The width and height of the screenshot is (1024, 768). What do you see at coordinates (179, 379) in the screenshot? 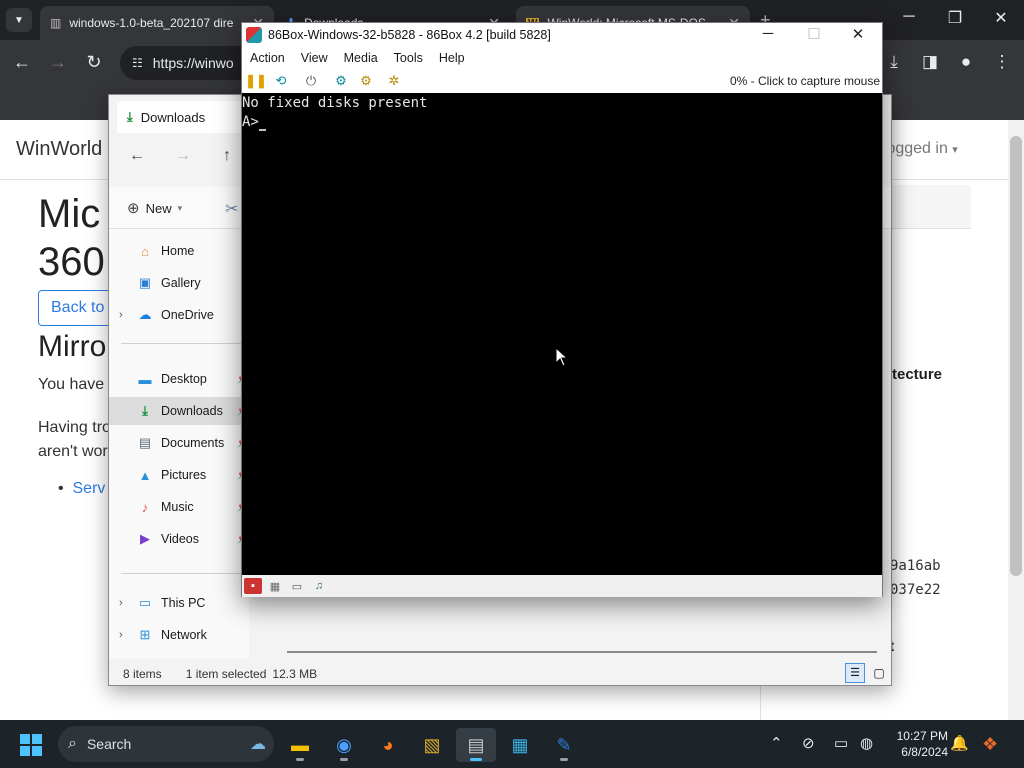
I see `nav-item-desktop: ▬Desktop📌` at bounding box center [179, 379].